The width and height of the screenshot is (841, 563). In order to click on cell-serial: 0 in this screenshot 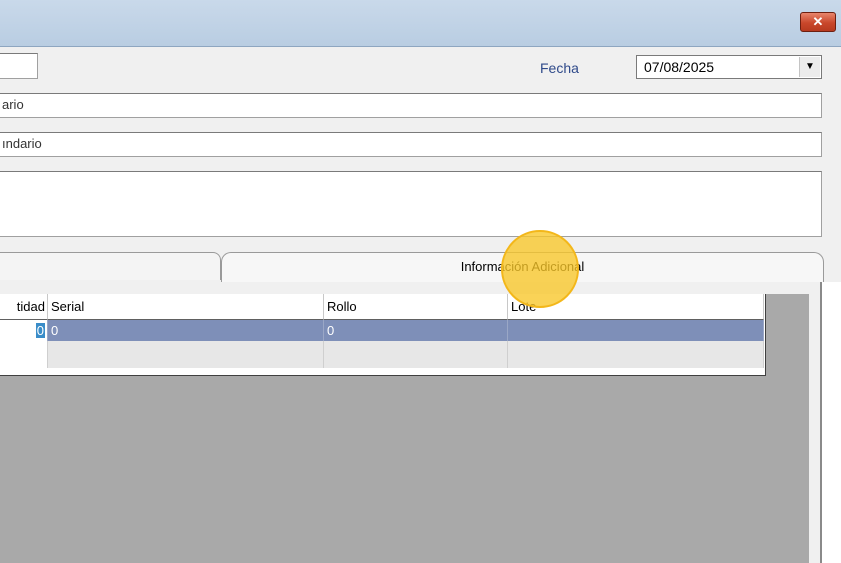, I will do `click(186, 330)`.